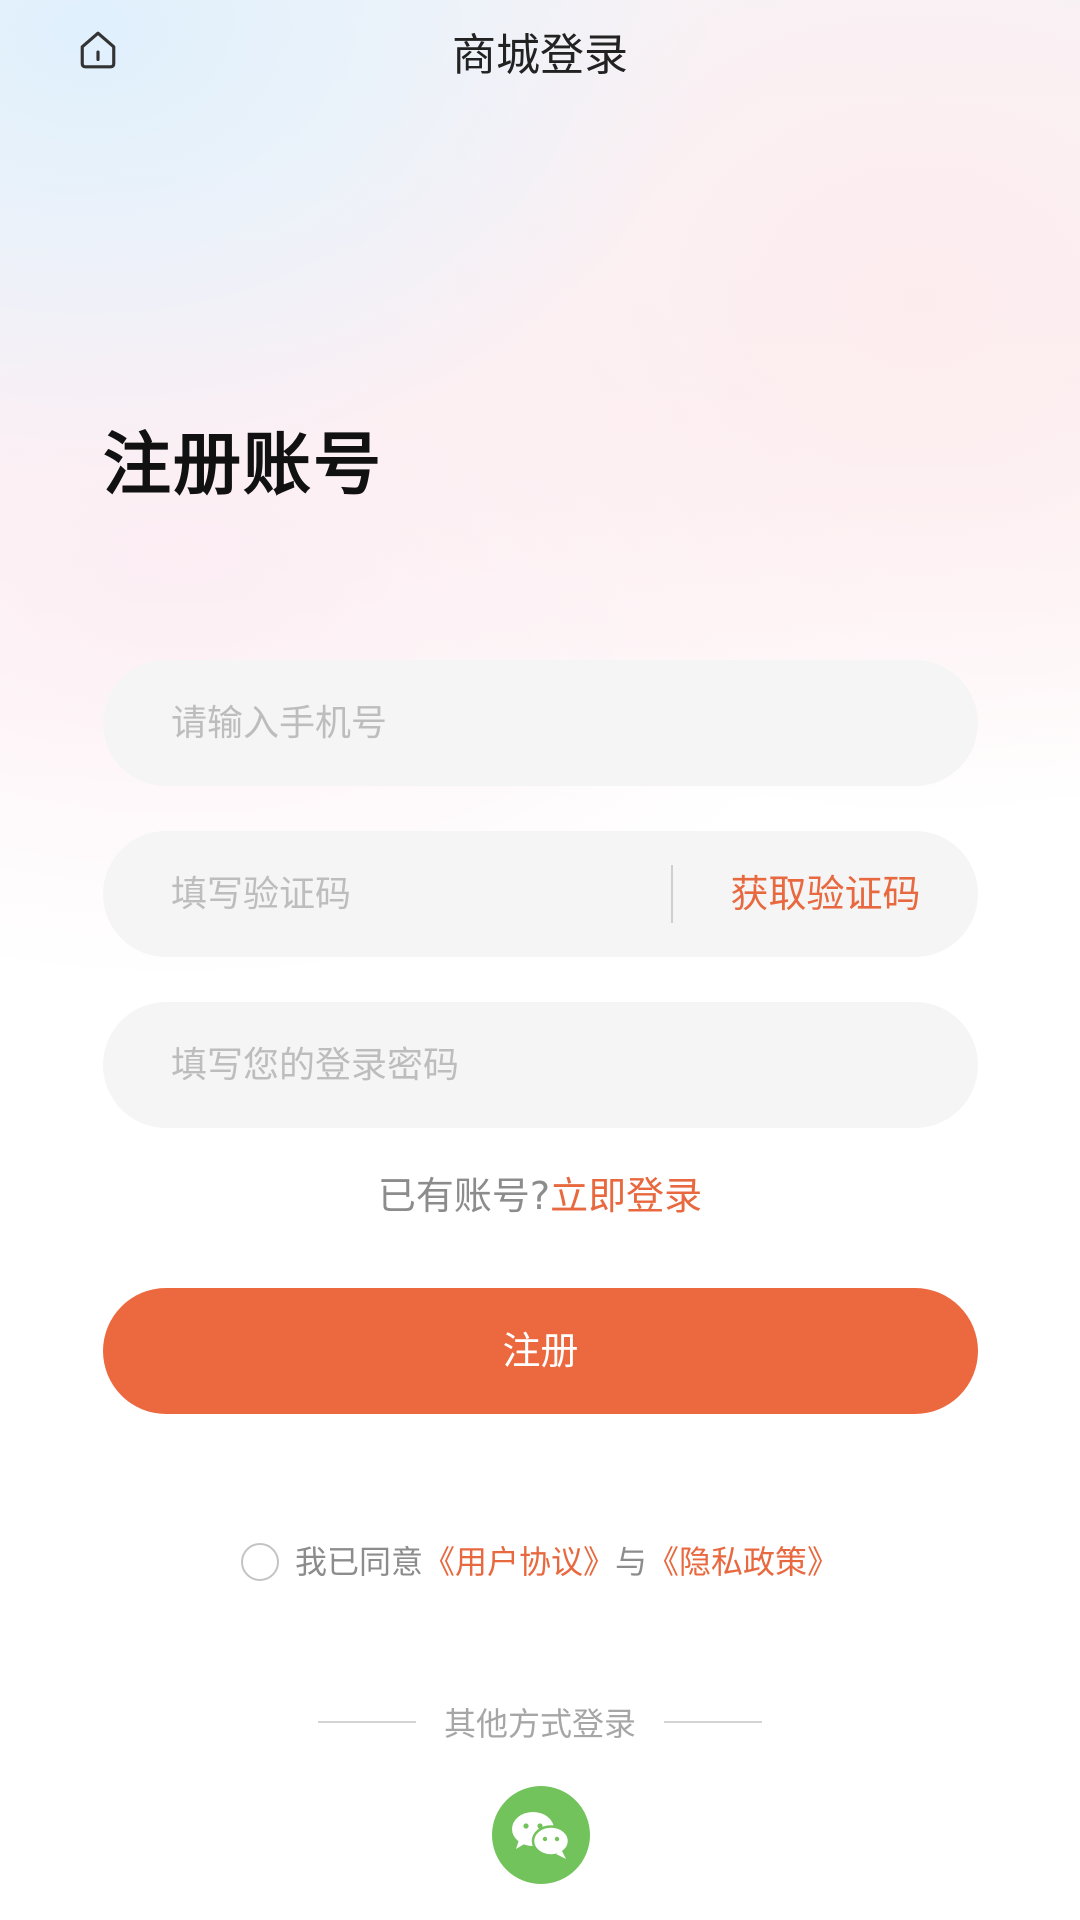  I want to click on privacy-policy-link: 《隐私政策》, so click(743, 1562).